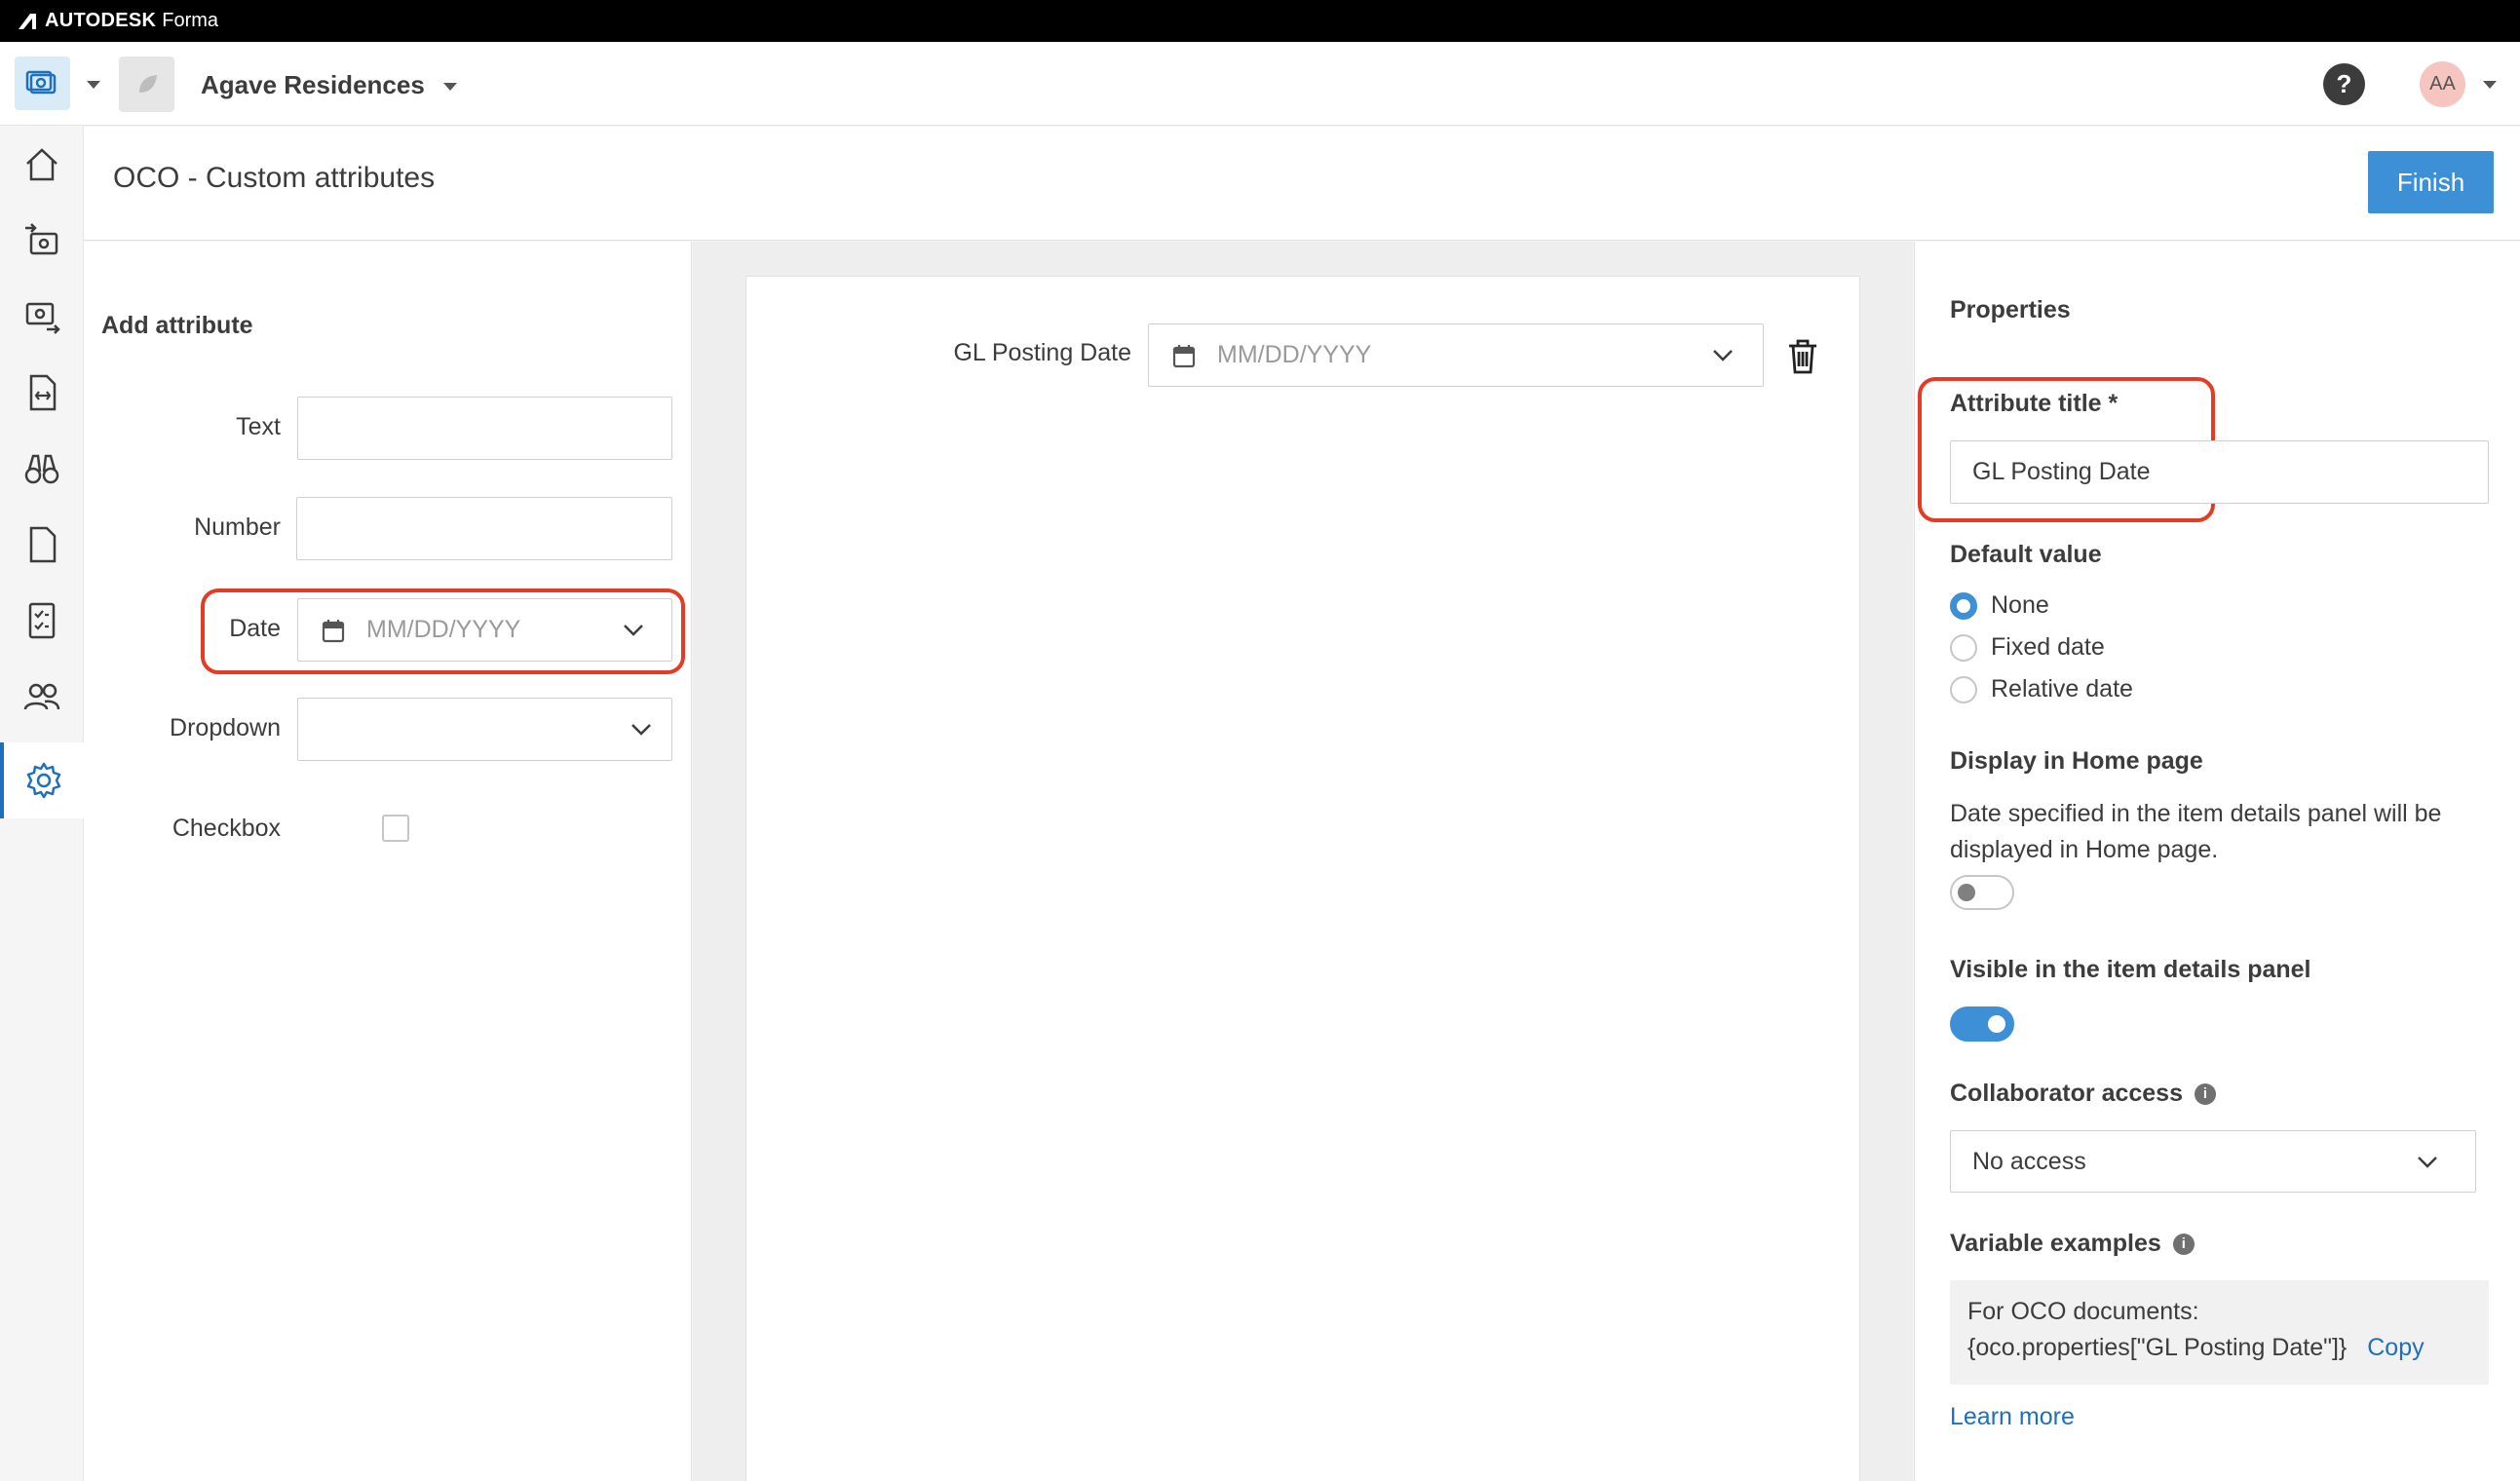 The height and width of the screenshot is (1481, 2520). I want to click on user-menu-caret-icon, so click(2490, 85).